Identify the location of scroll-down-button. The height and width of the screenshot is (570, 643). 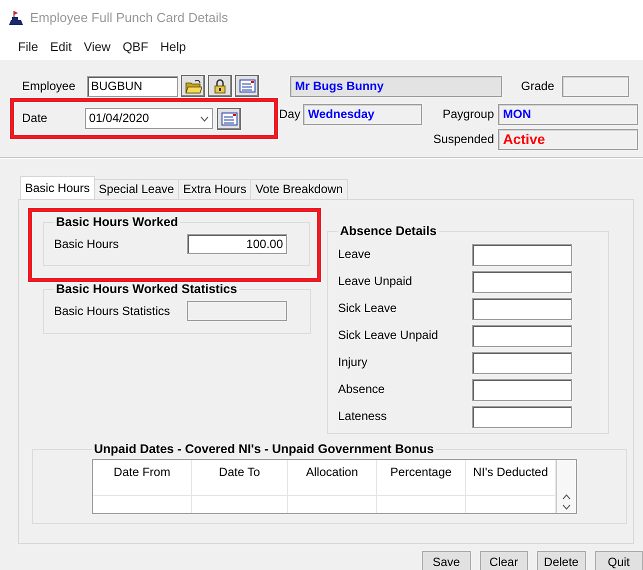
(566, 507).